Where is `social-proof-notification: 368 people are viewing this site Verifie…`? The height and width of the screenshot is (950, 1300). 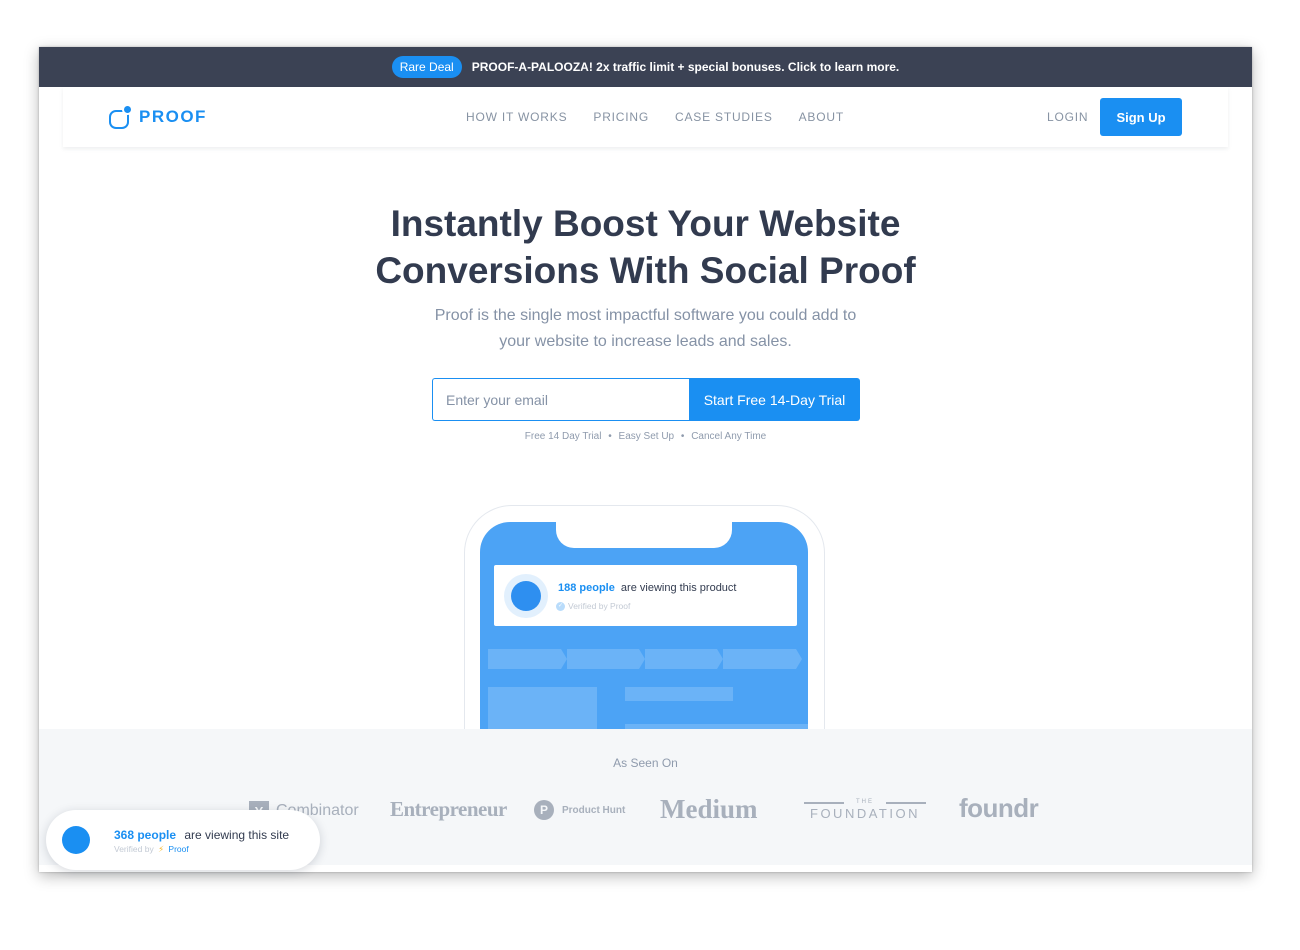 social-proof-notification: 368 people are viewing this site Verifie… is located at coordinates (183, 840).